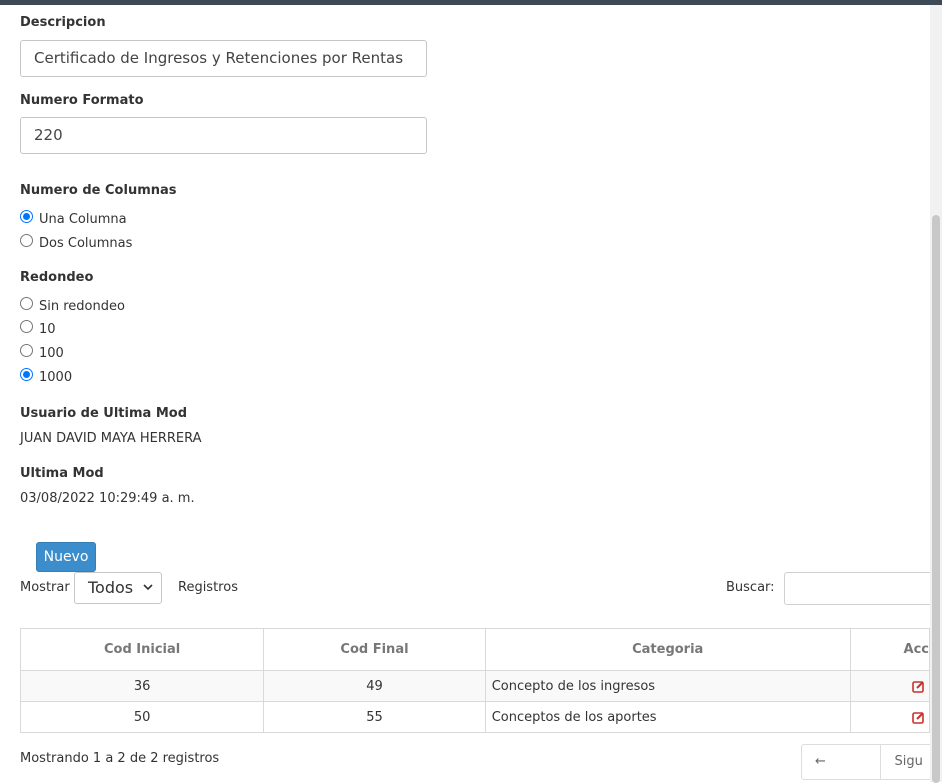 The height and width of the screenshot is (783, 942). Describe the element at coordinates (142, 717) in the screenshot. I see `cell-cod-inicial: 50` at that location.